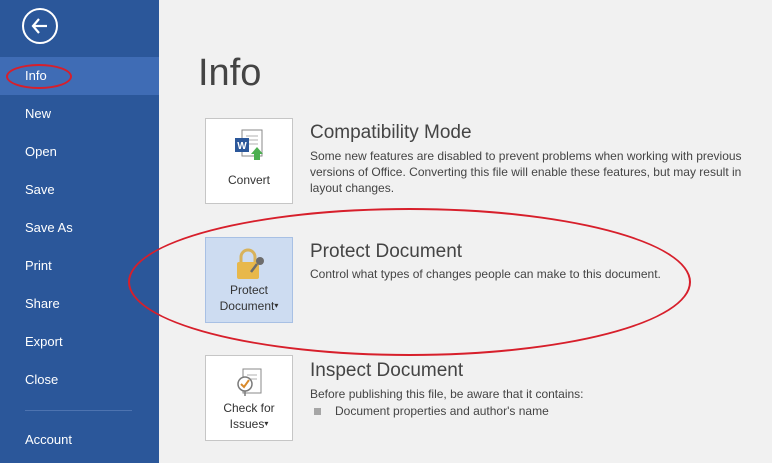 The height and width of the screenshot is (463, 772). Describe the element at coordinates (79, 114) in the screenshot. I see `nav-item-new: New` at that location.